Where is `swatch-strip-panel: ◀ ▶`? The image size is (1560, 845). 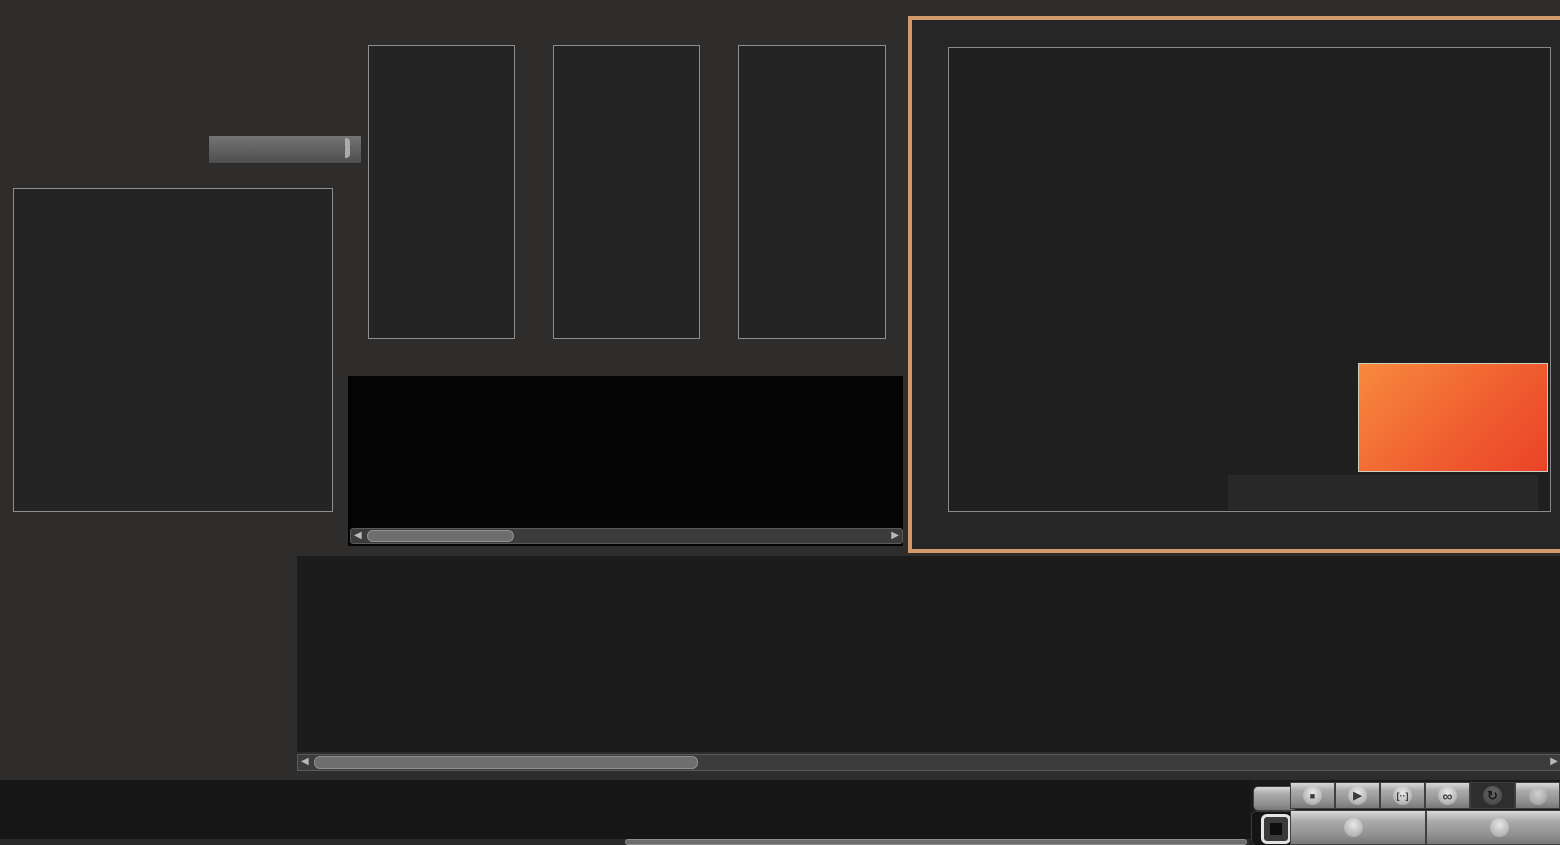
swatch-strip-panel: ◀ ▶ is located at coordinates (625, 461).